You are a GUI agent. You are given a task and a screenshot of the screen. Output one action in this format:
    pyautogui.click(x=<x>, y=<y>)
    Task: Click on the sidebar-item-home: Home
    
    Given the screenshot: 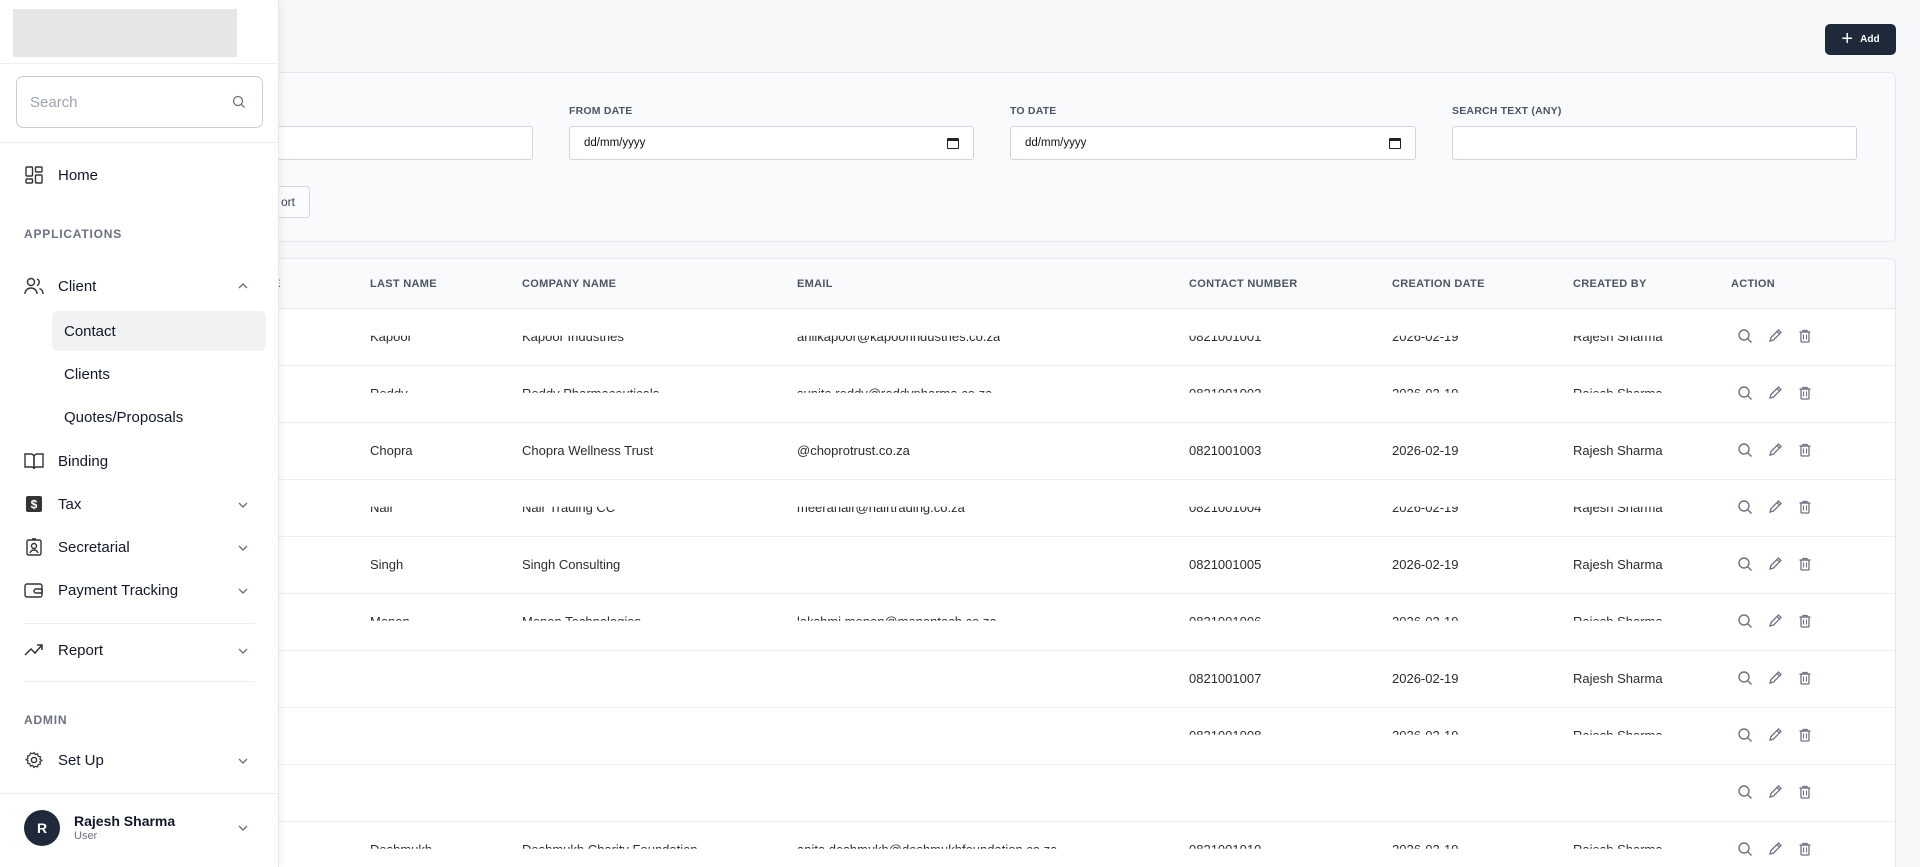 What is the action you would take?
    pyautogui.click(x=61, y=175)
    